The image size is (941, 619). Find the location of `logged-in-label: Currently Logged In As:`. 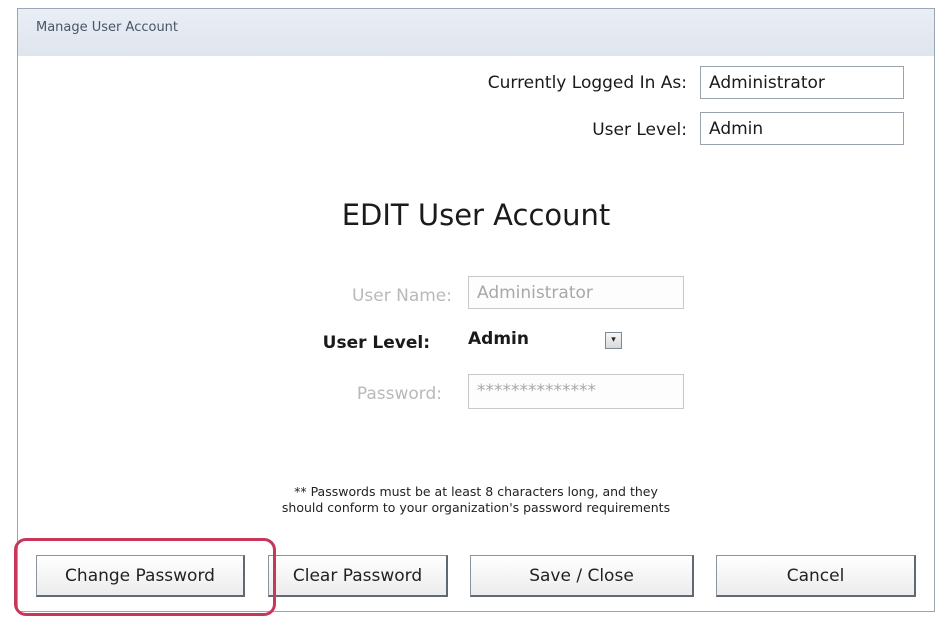

logged-in-label: Currently Logged In As: is located at coordinates (587, 83).